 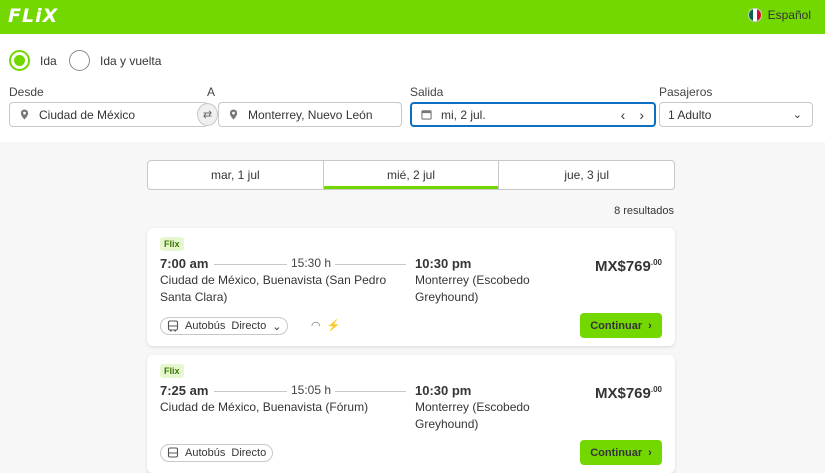 I want to click on tab-next-day: jue, 3 jul, so click(x=586, y=175).